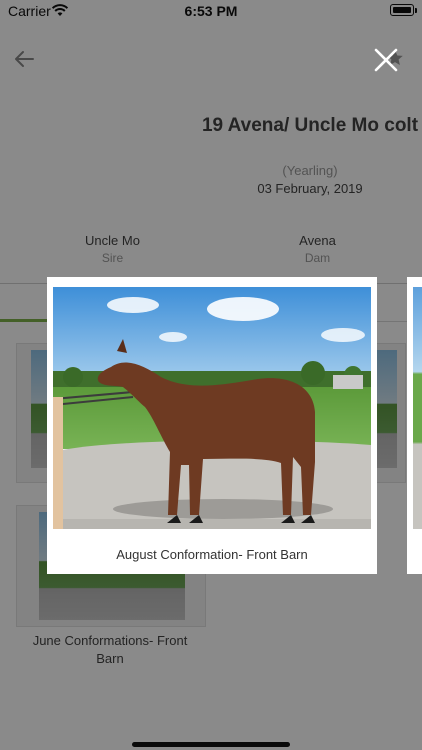 The height and width of the screenshot is (750, 422). I want to click on next-photo-card, so click(414, 425).